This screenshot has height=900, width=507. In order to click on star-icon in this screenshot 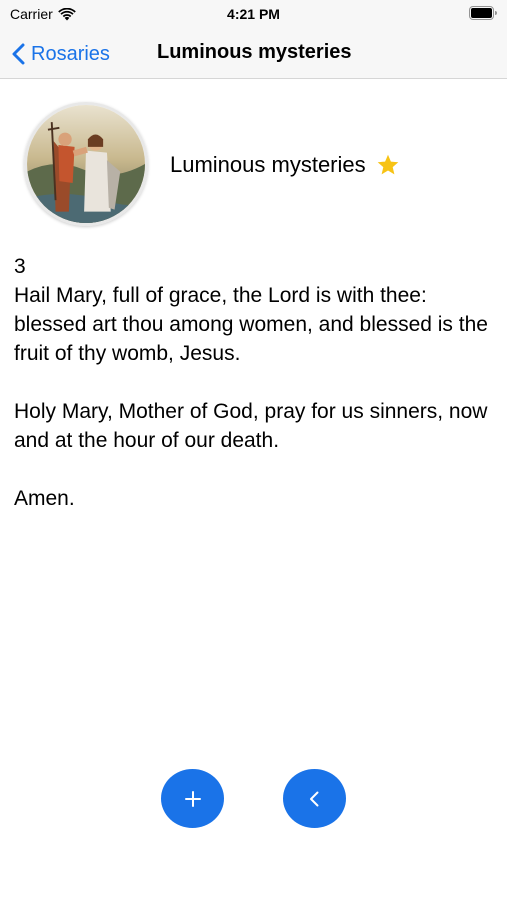, I will do `click(388, 165)`.